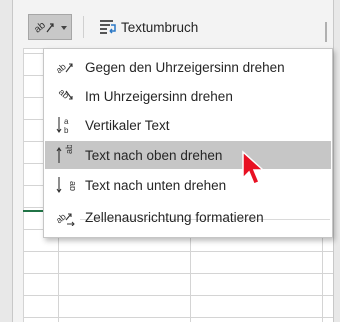  I want to click on angle-clockwise-icon: ab, so click(65, 96).